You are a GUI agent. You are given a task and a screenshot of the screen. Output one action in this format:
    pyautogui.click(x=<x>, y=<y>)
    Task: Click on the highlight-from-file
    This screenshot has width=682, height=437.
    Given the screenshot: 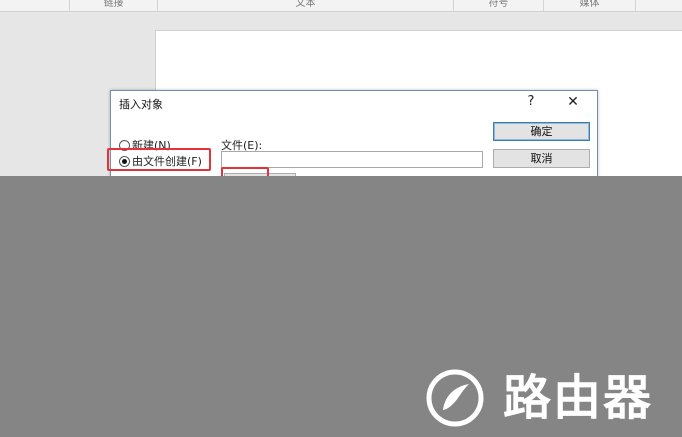 What is the action you would take?
    pyautogui.click(x=159, y=159)
    